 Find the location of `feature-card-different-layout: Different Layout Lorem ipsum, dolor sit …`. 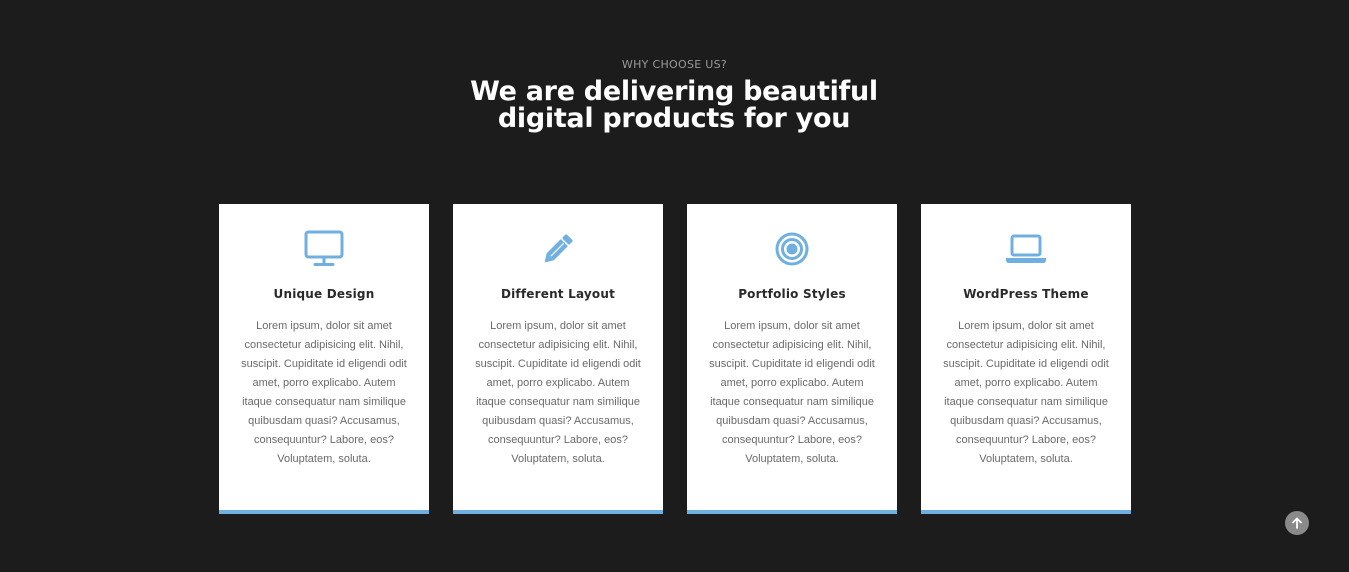

feature-card-different-layout: Different Layout Lorem ipsum, dolor sit … is located at coordinates (558, 359).